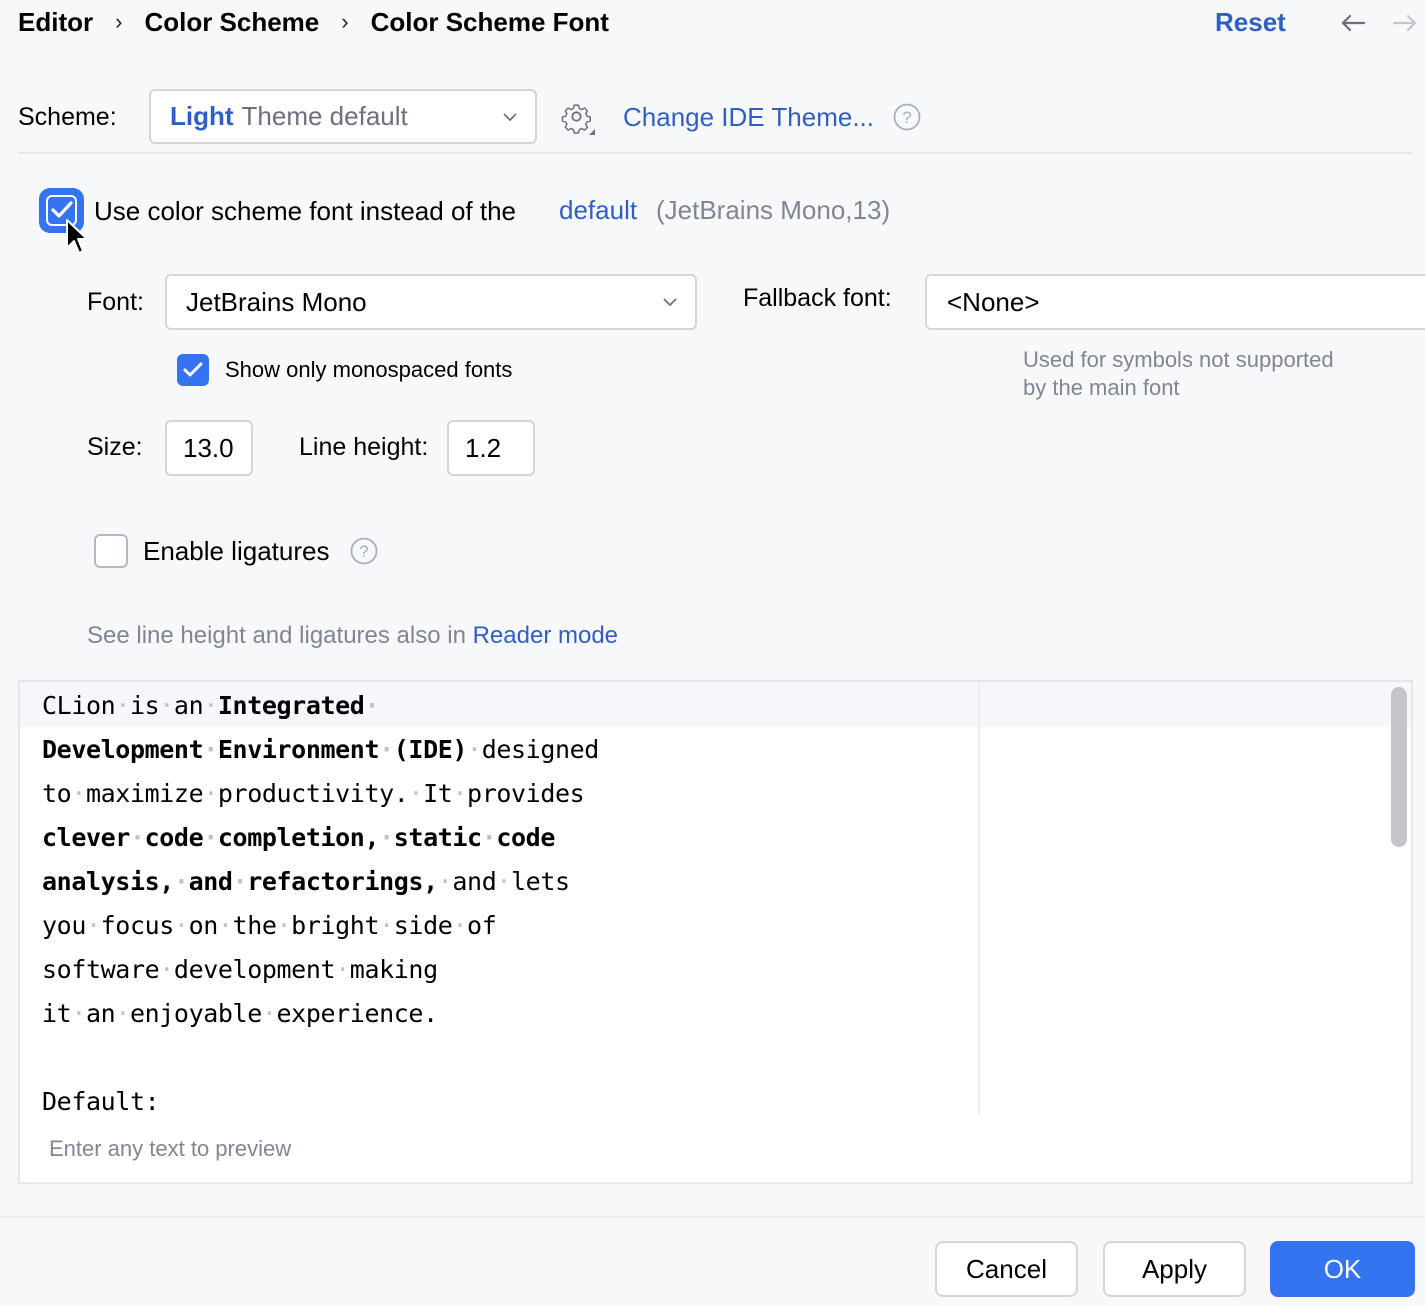 The height and width of the screenshot is (1306, 1425). What do you see at coordinates (240, 969) in the screenshot?
I see `preview-text-segment: software·development·making` at bounding box center [240, 969].